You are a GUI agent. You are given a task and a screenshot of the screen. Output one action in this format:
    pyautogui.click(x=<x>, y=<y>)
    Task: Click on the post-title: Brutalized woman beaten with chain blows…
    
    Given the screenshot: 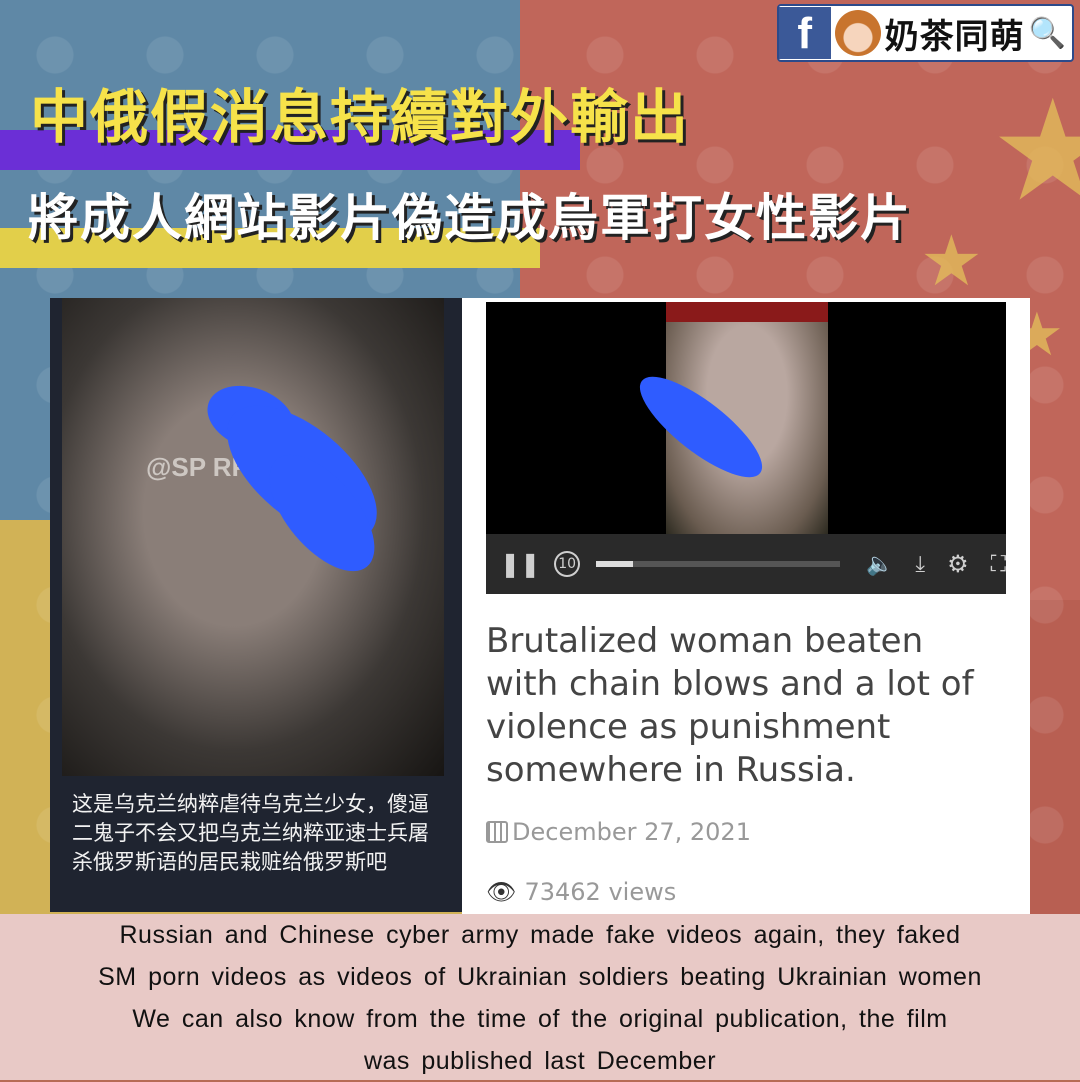 What is the action you would take?
    pyautogui.click(x=746, y=706)
    